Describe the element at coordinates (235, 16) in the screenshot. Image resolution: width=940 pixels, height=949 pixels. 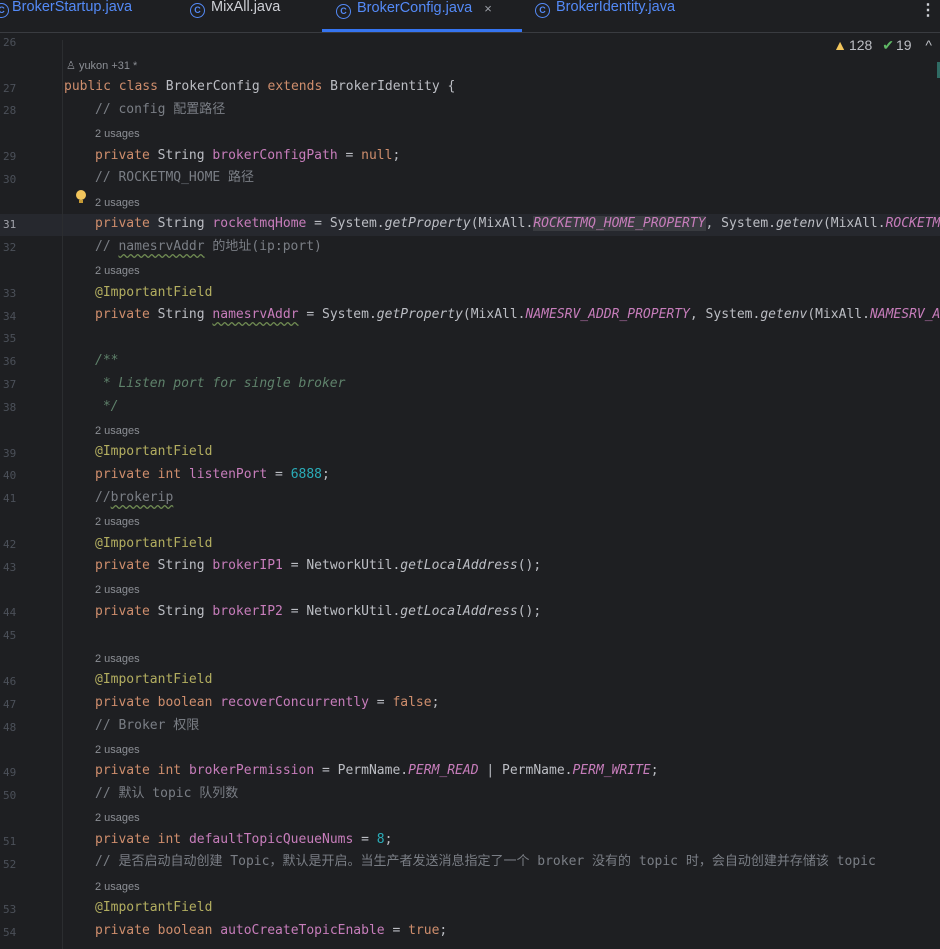
I see `tab-mixall: C MixAll.java` at that location.